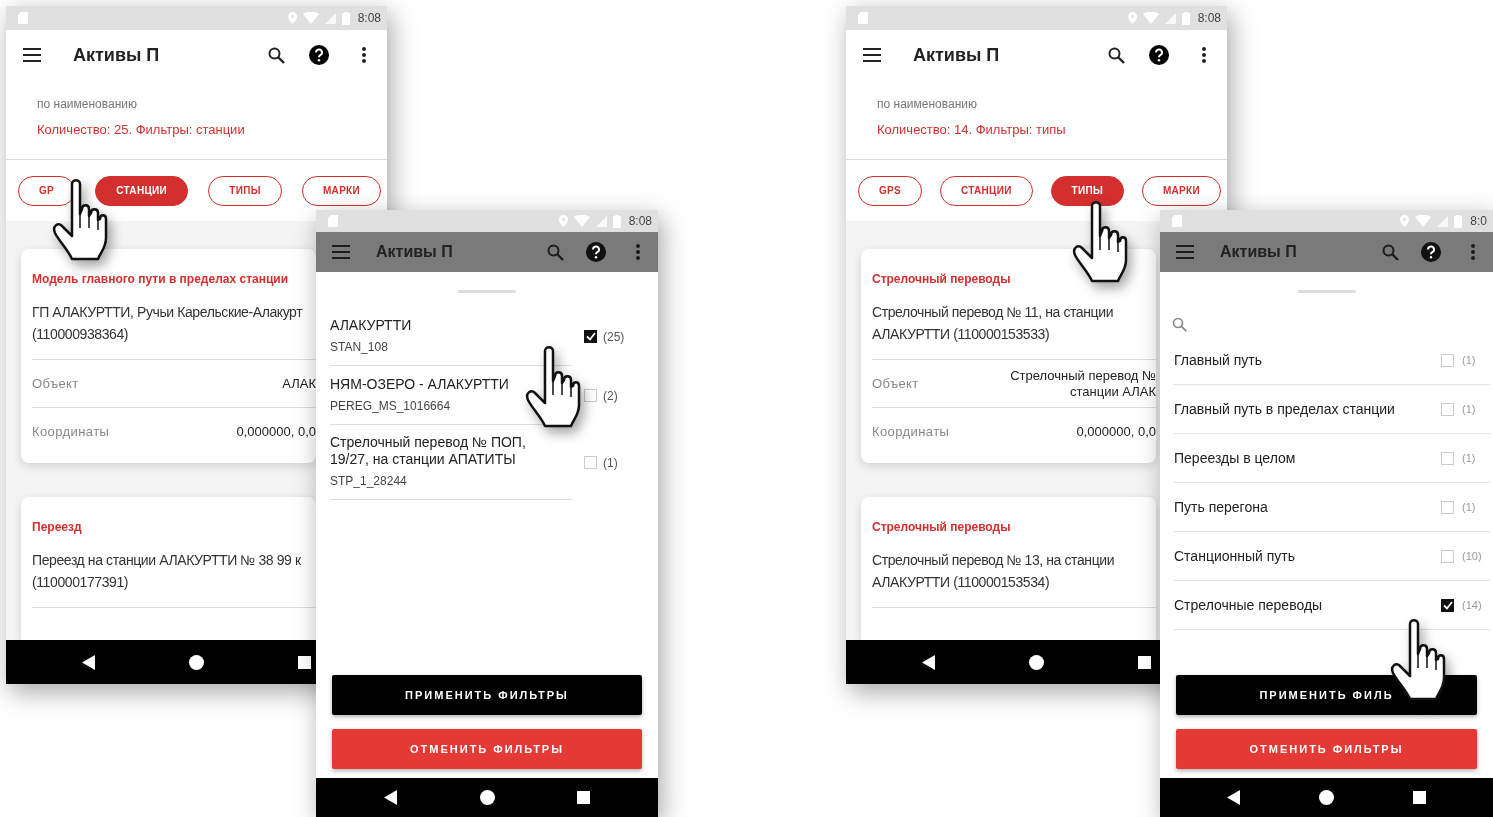 This screenshot has height=817, width=1493. I want to click on field-value: 0,000000, 0,0, so click(276, 431).